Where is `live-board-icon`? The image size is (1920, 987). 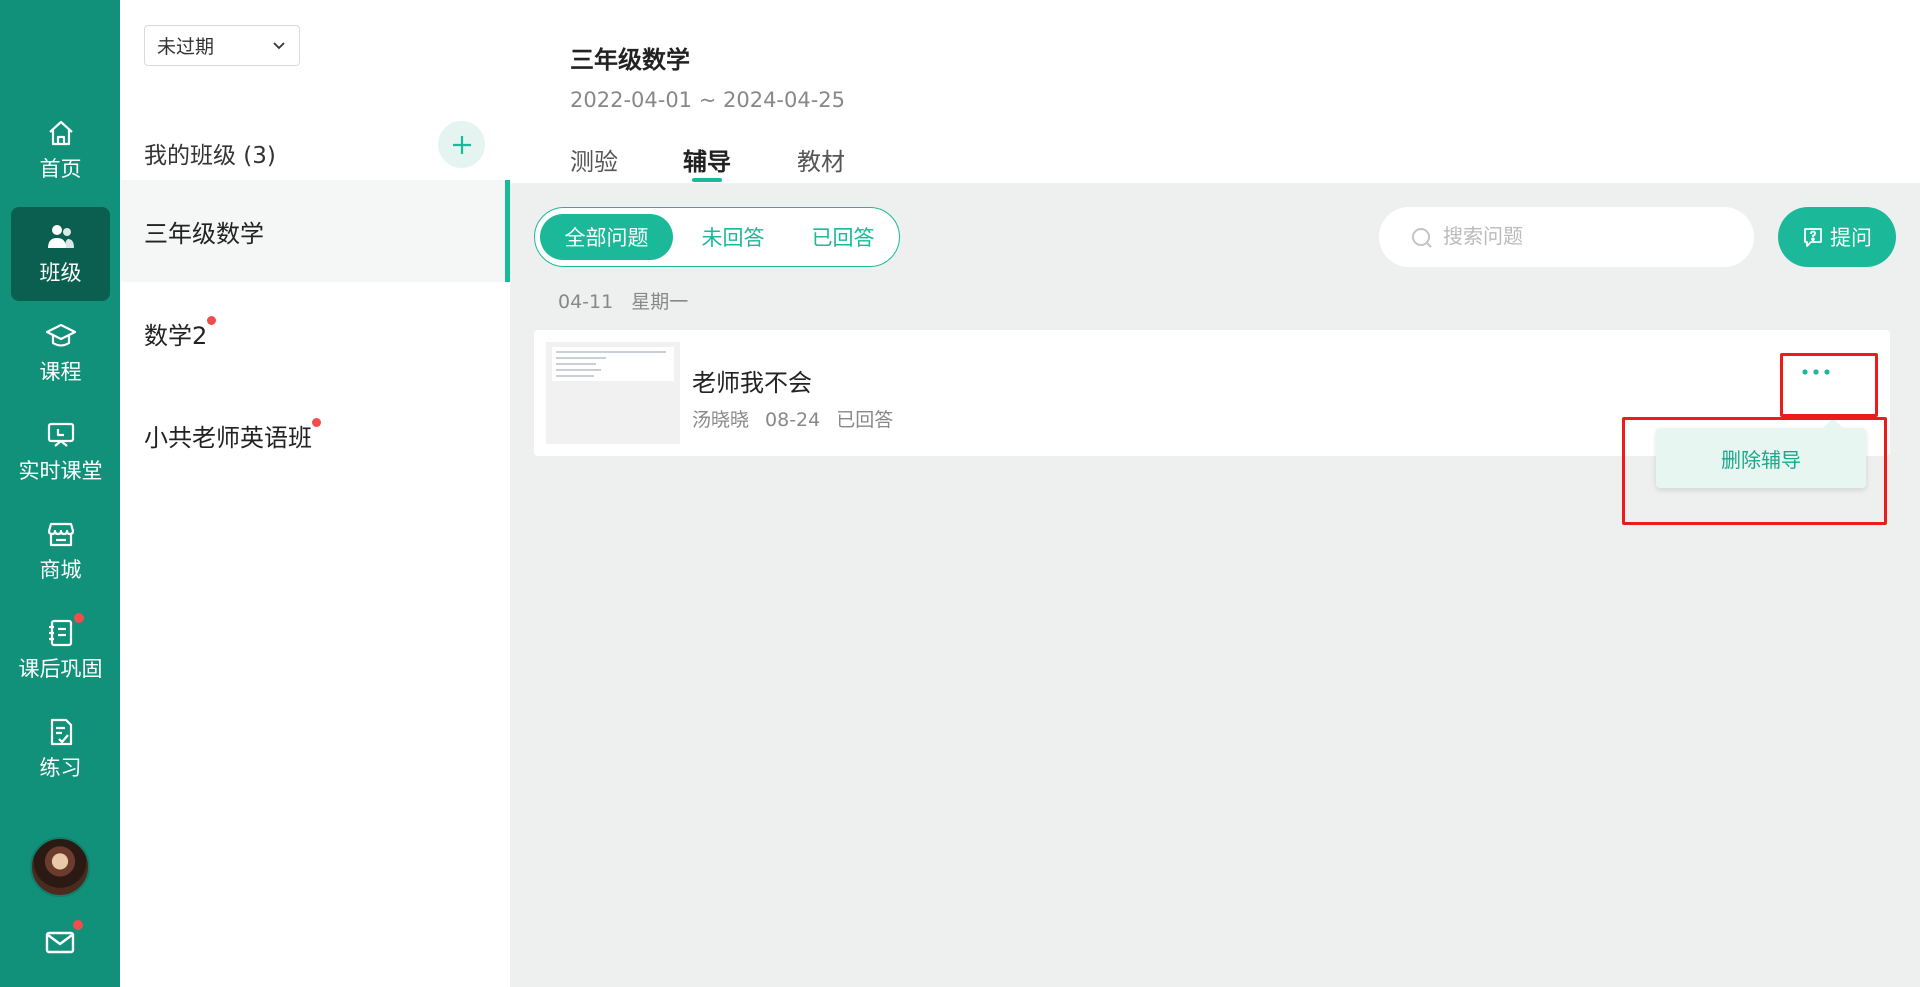 live-board-icon is located at coordinates (60, 434).